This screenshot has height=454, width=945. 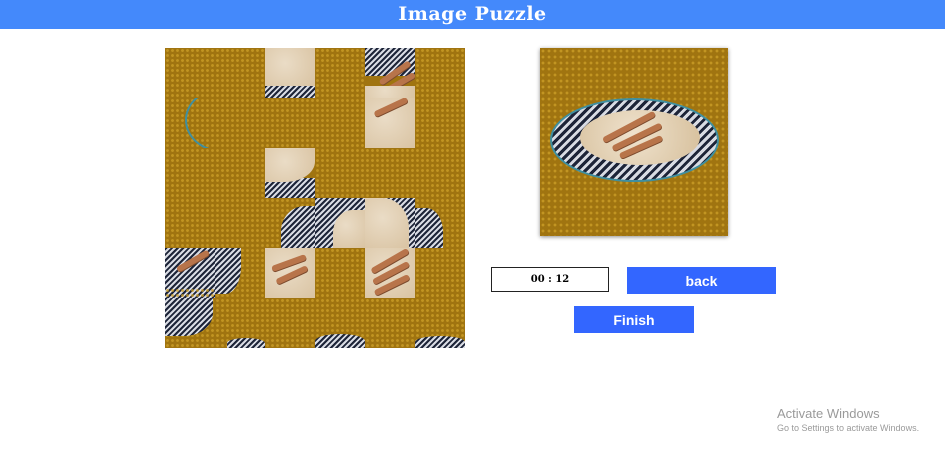 I want to click on activate-windows-title: Activate Windows, so click(x=828, y=413).